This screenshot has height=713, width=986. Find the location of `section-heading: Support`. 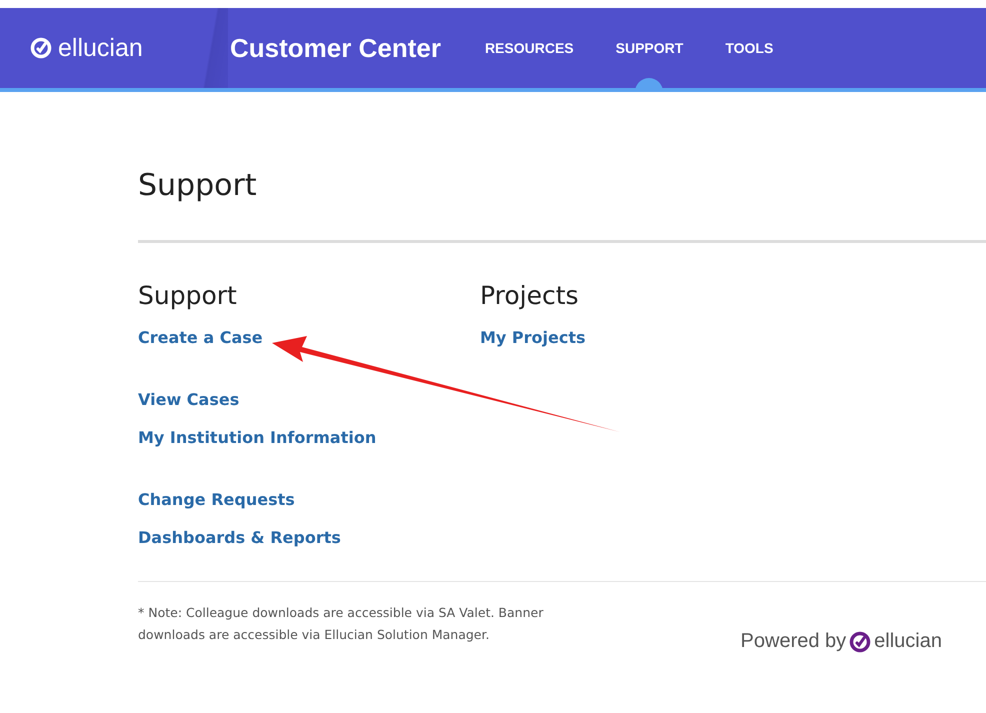

section-heading: Support is located at coordinates (188, 296).